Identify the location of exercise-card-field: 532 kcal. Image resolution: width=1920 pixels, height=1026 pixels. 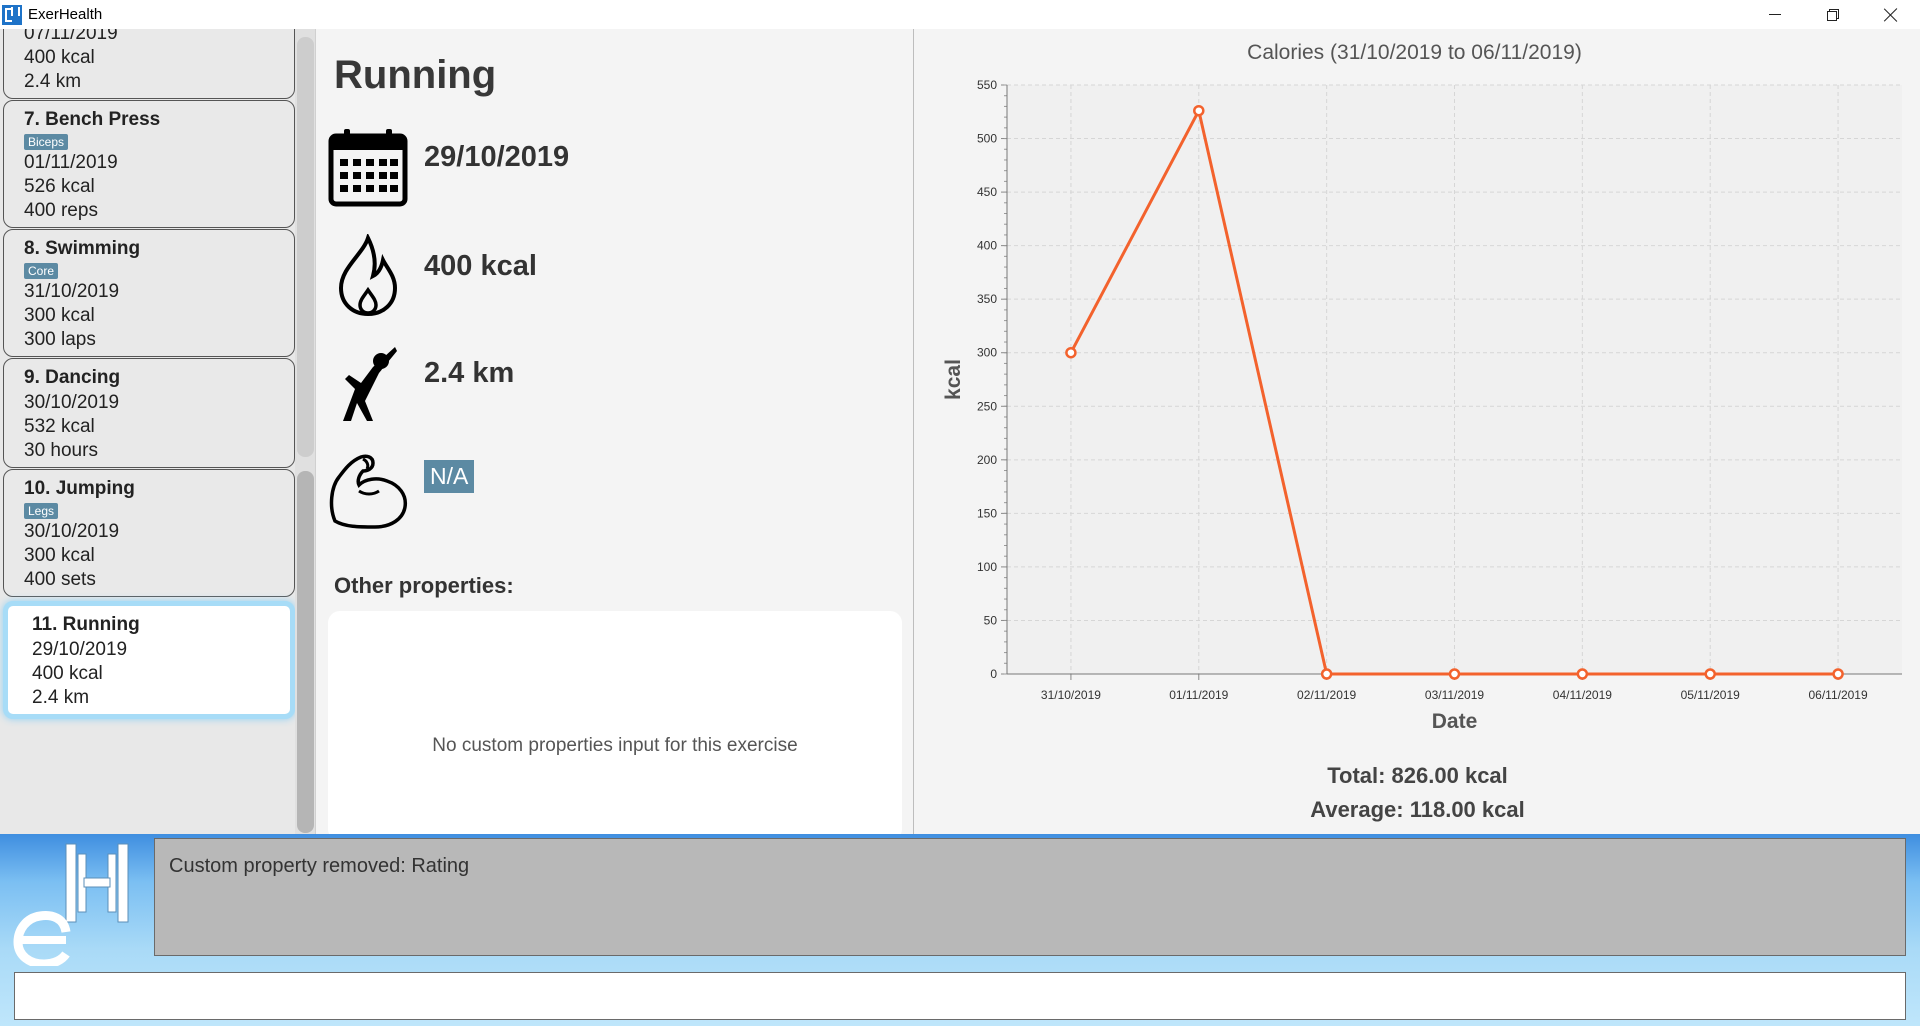
(59, 426).